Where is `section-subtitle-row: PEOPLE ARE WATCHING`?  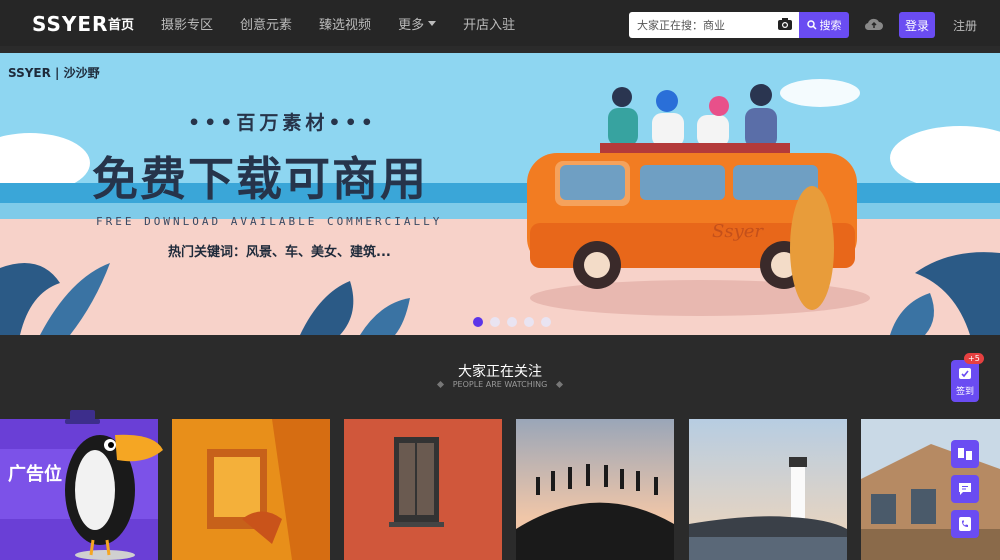 section-subtitle-row: PEOPLE ARE WATCHING is located at coordinates (500, 384).